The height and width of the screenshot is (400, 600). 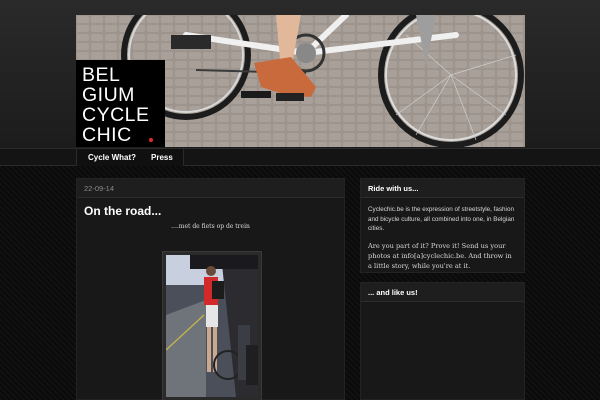 What do you see at coordinates (116, 115) in the screenshot?
I see `logo-text-line: CYCLE` at bounding box center [116, 115].